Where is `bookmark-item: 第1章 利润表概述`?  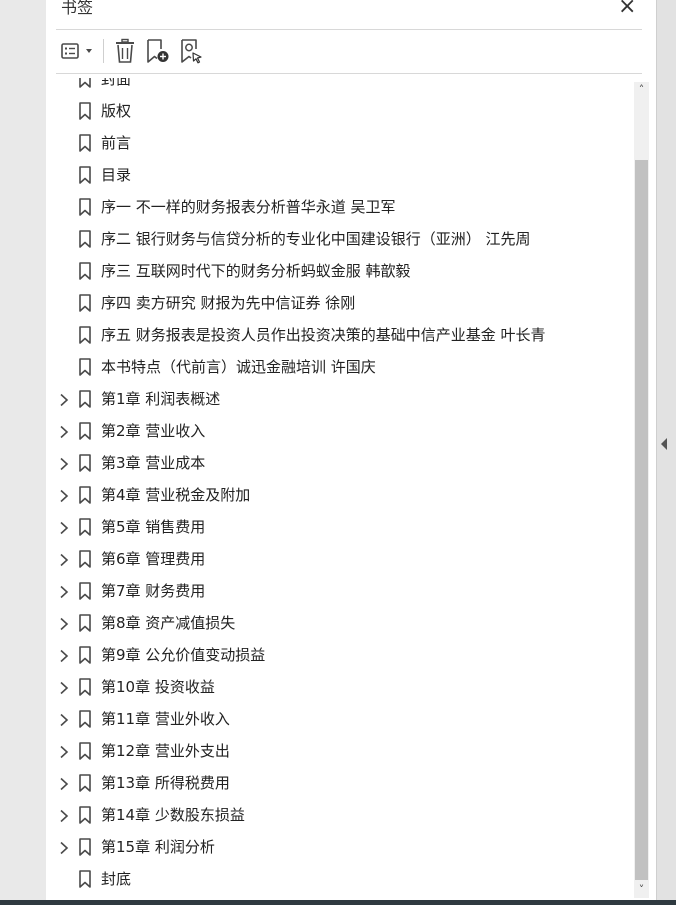
bookmark-item: 第1章 利润表概述 is located at coordinates (340, 399).